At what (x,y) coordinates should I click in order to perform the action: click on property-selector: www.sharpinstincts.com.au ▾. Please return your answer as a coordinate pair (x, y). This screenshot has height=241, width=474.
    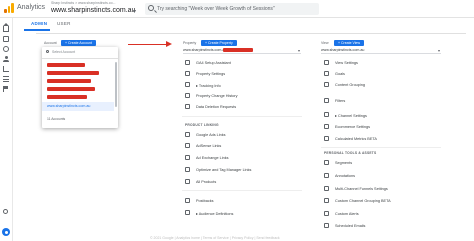
    Looking at the image, I should click on (242, 51).